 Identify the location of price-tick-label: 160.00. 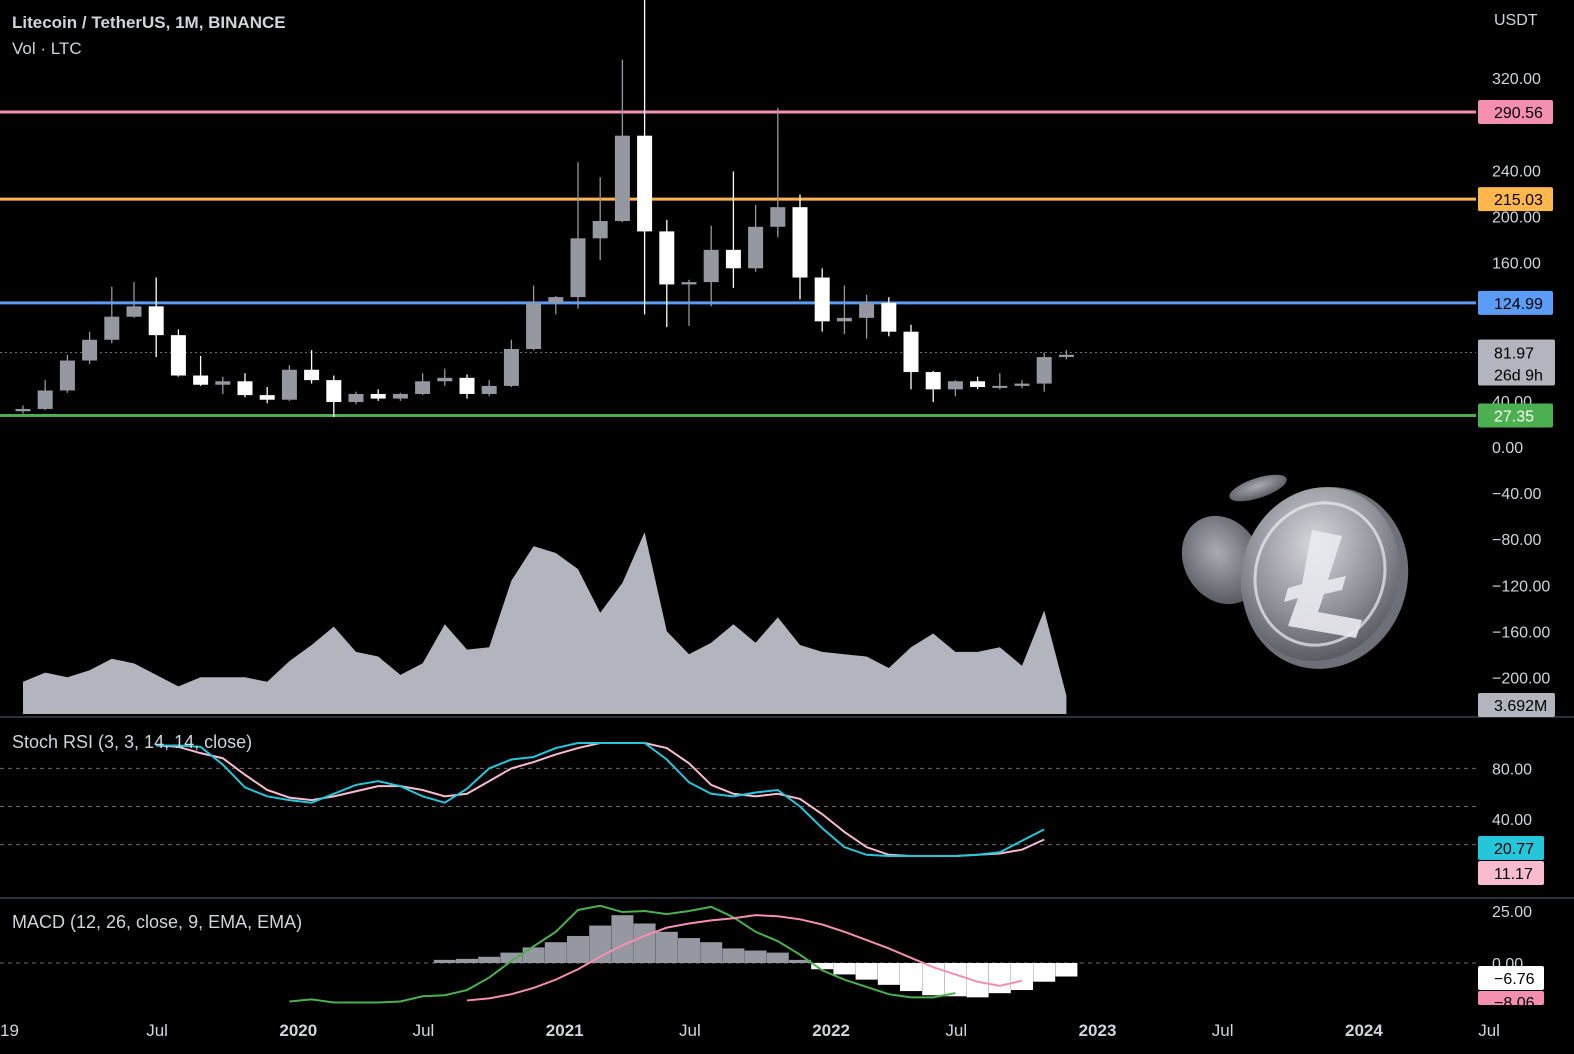
(1516, 264).